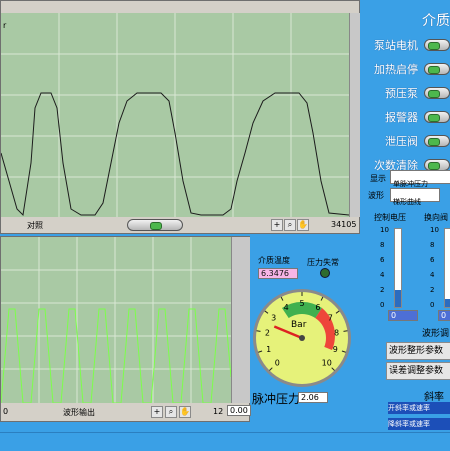 The width and height of the screenshot is (450, 451). I want to click on top-graph-scrollbar, so click(354, 115).